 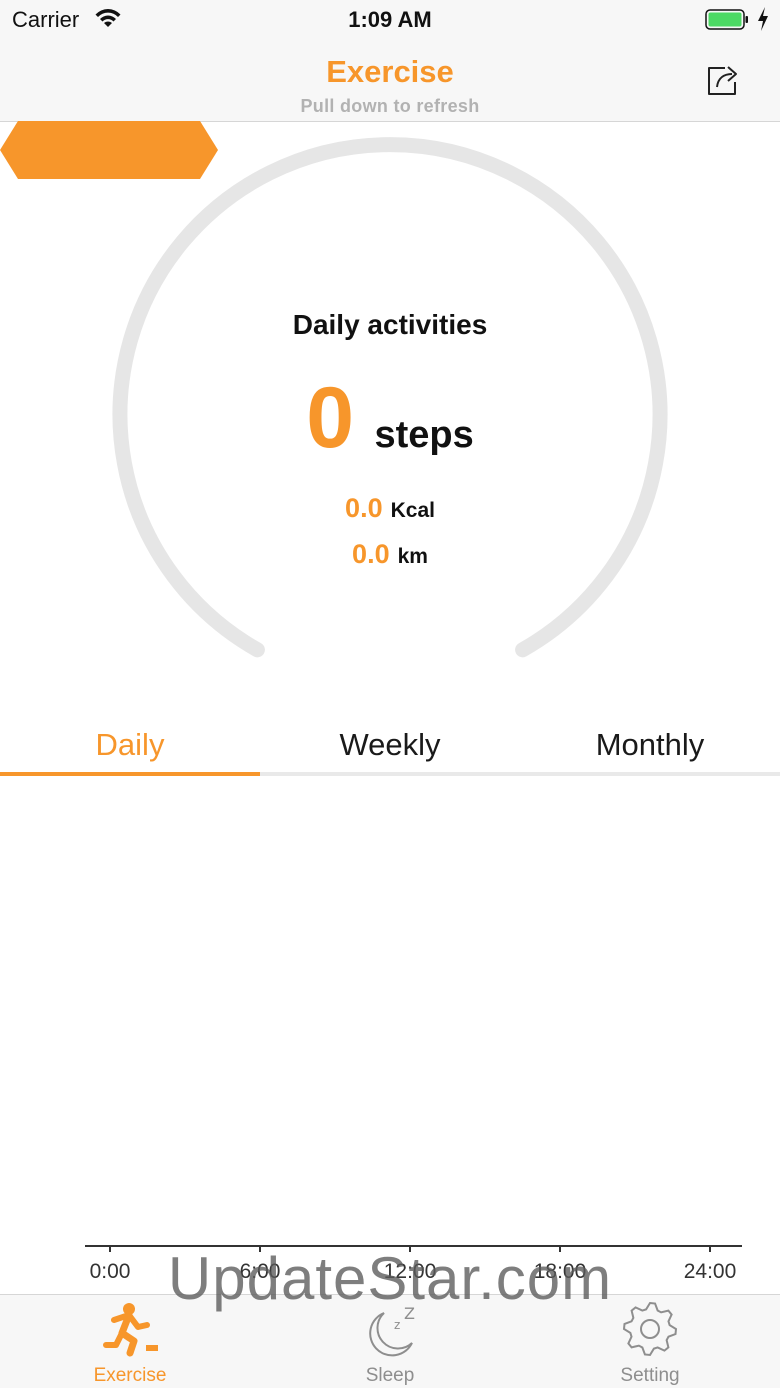 I want to click on svg-text: Z, so click(x=409, y=1313).